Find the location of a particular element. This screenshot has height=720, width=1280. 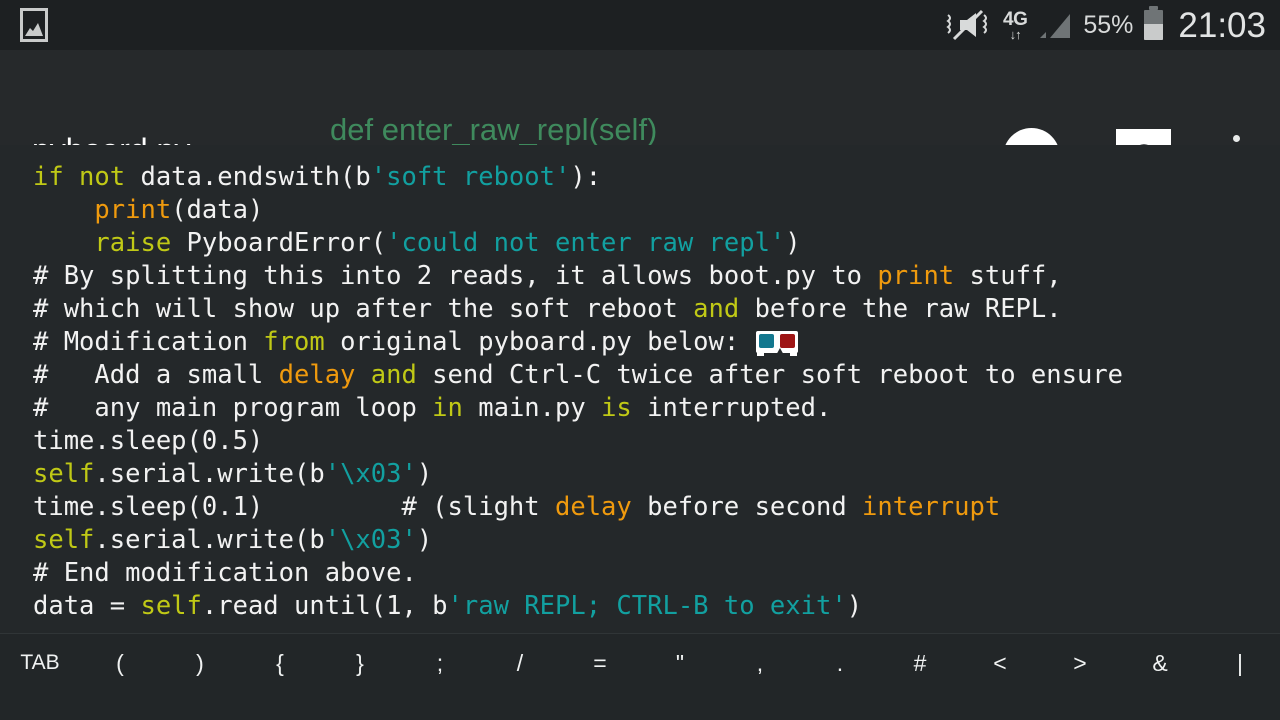

code-token-plain: before the raw REPL. is located at coordinates (900, 309).